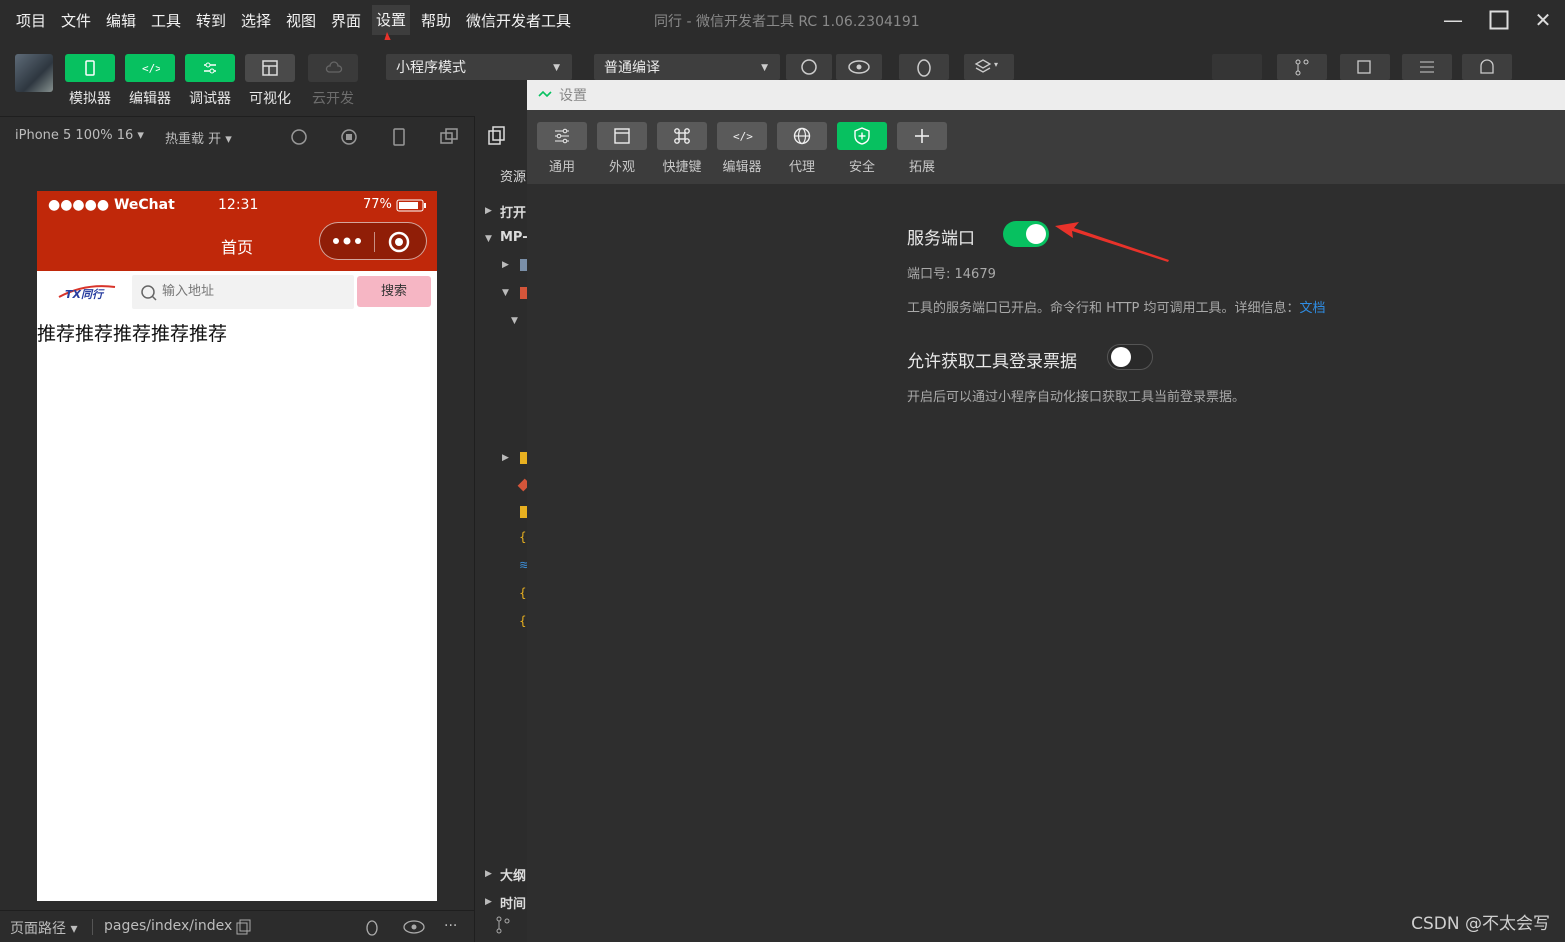  Describe the element at coordinates (372, 927) in the screenshot. I see `bug-icon` at that location.